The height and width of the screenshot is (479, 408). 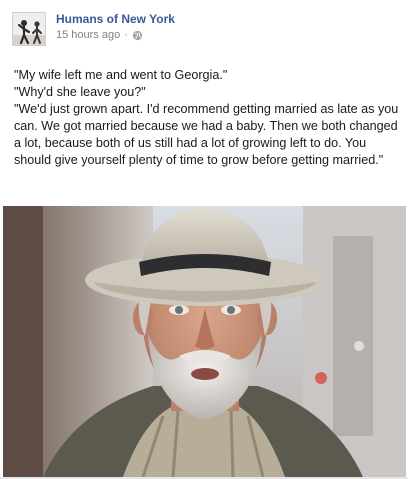 What do you see at coordinates (137, 35) in the screenshot?
I see `globe-icon` at bounding box center [137, 35].